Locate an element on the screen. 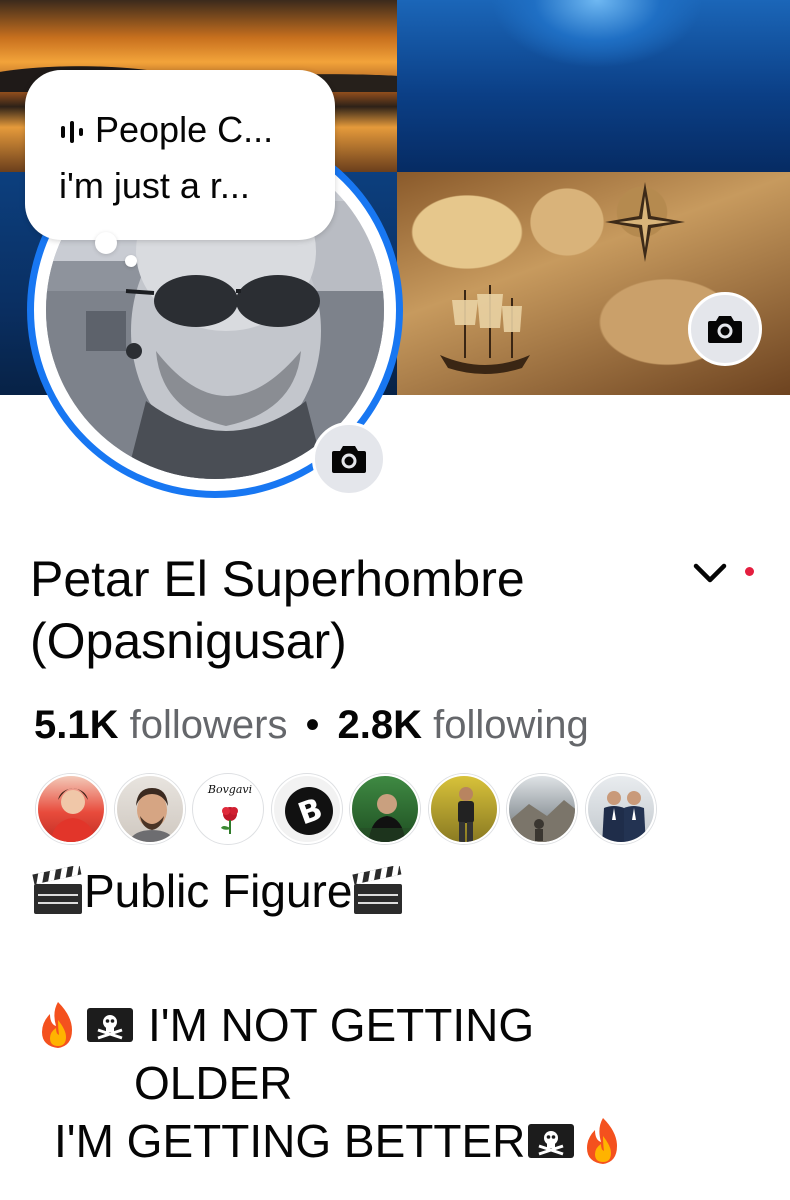  profile-camera-button is located at coordinates (349, 459).